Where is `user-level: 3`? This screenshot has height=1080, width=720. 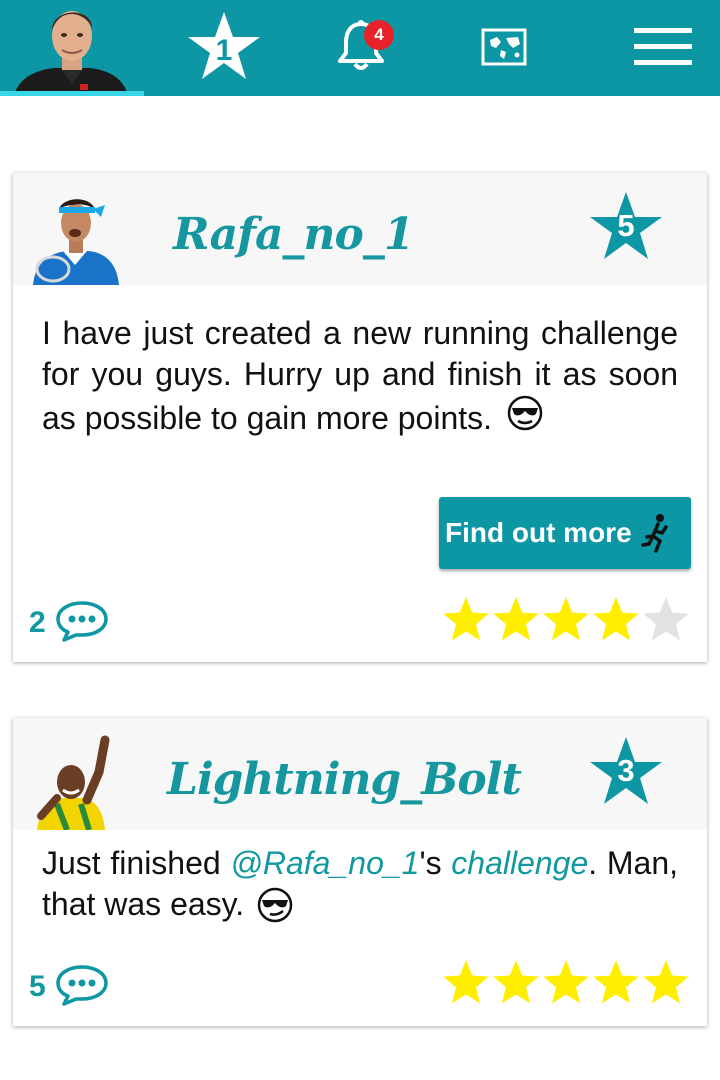 user-level: 3 is located at coordinates (626, 770).